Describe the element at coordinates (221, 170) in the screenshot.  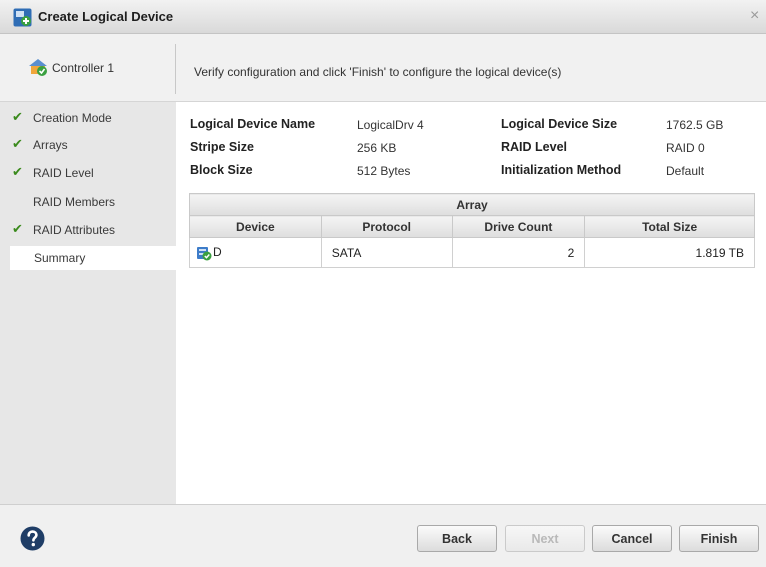
I see `block-size-label: Block Size` at that location.